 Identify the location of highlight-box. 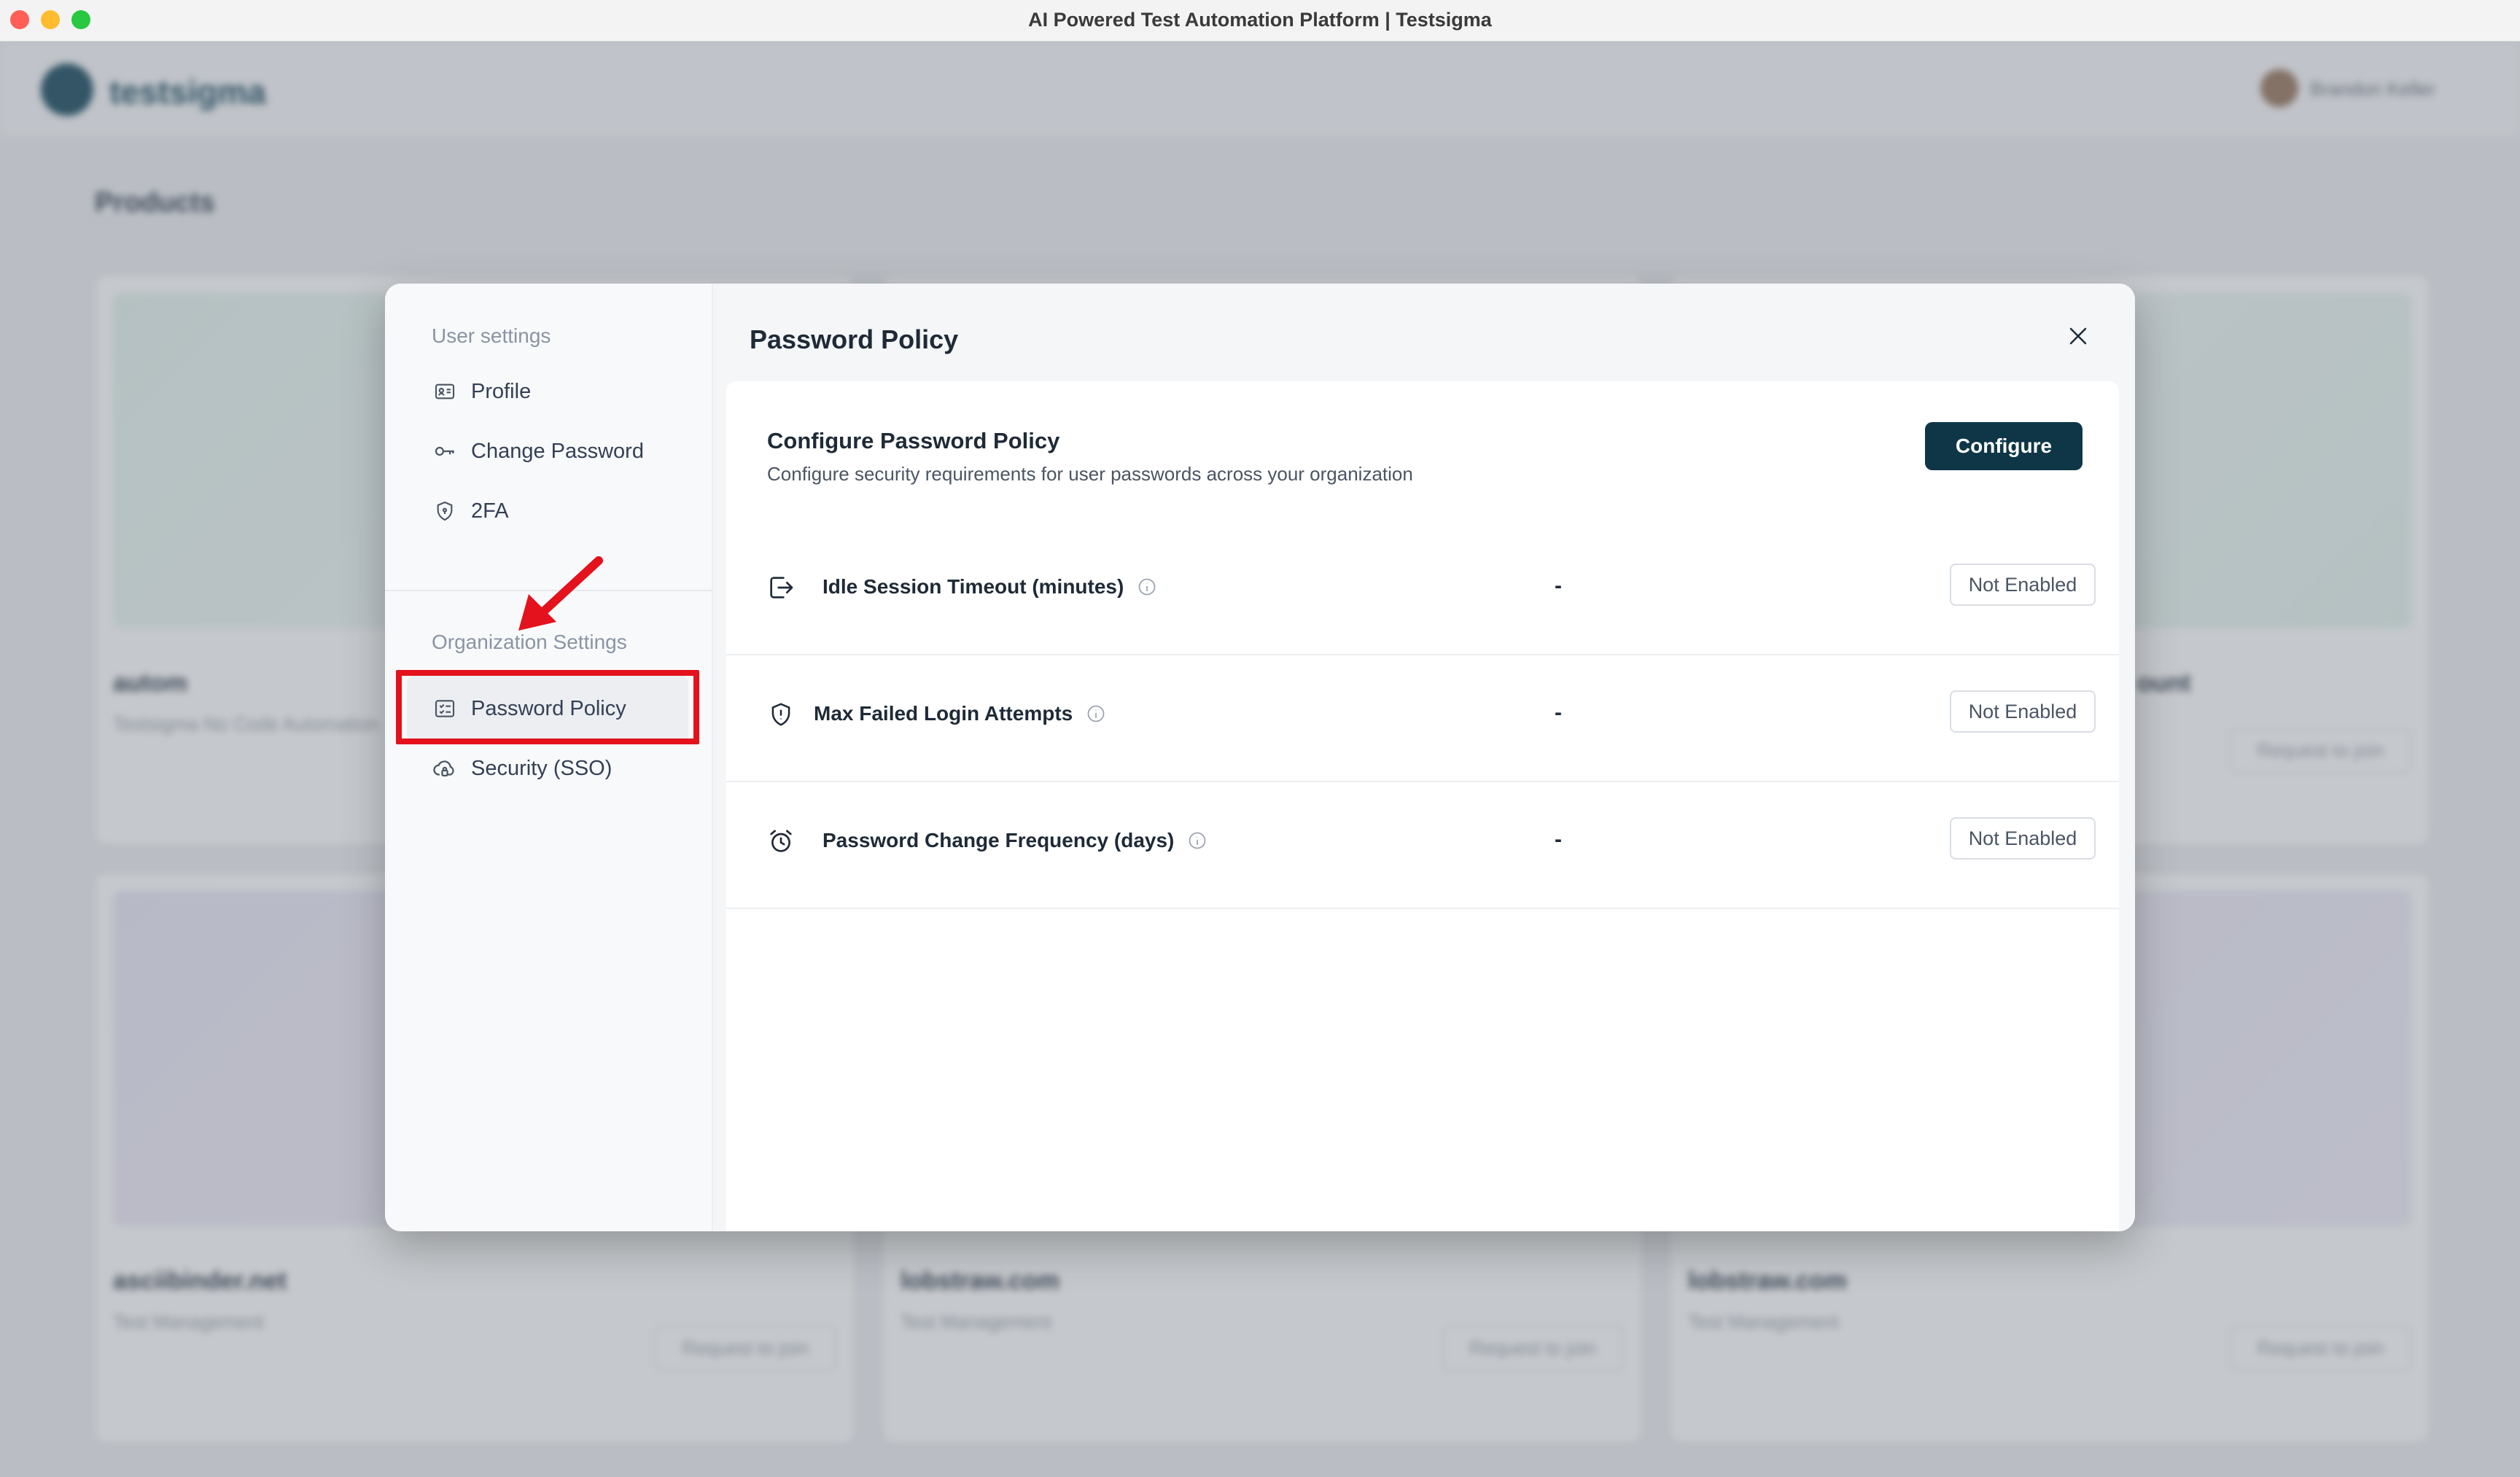
(547, 707).